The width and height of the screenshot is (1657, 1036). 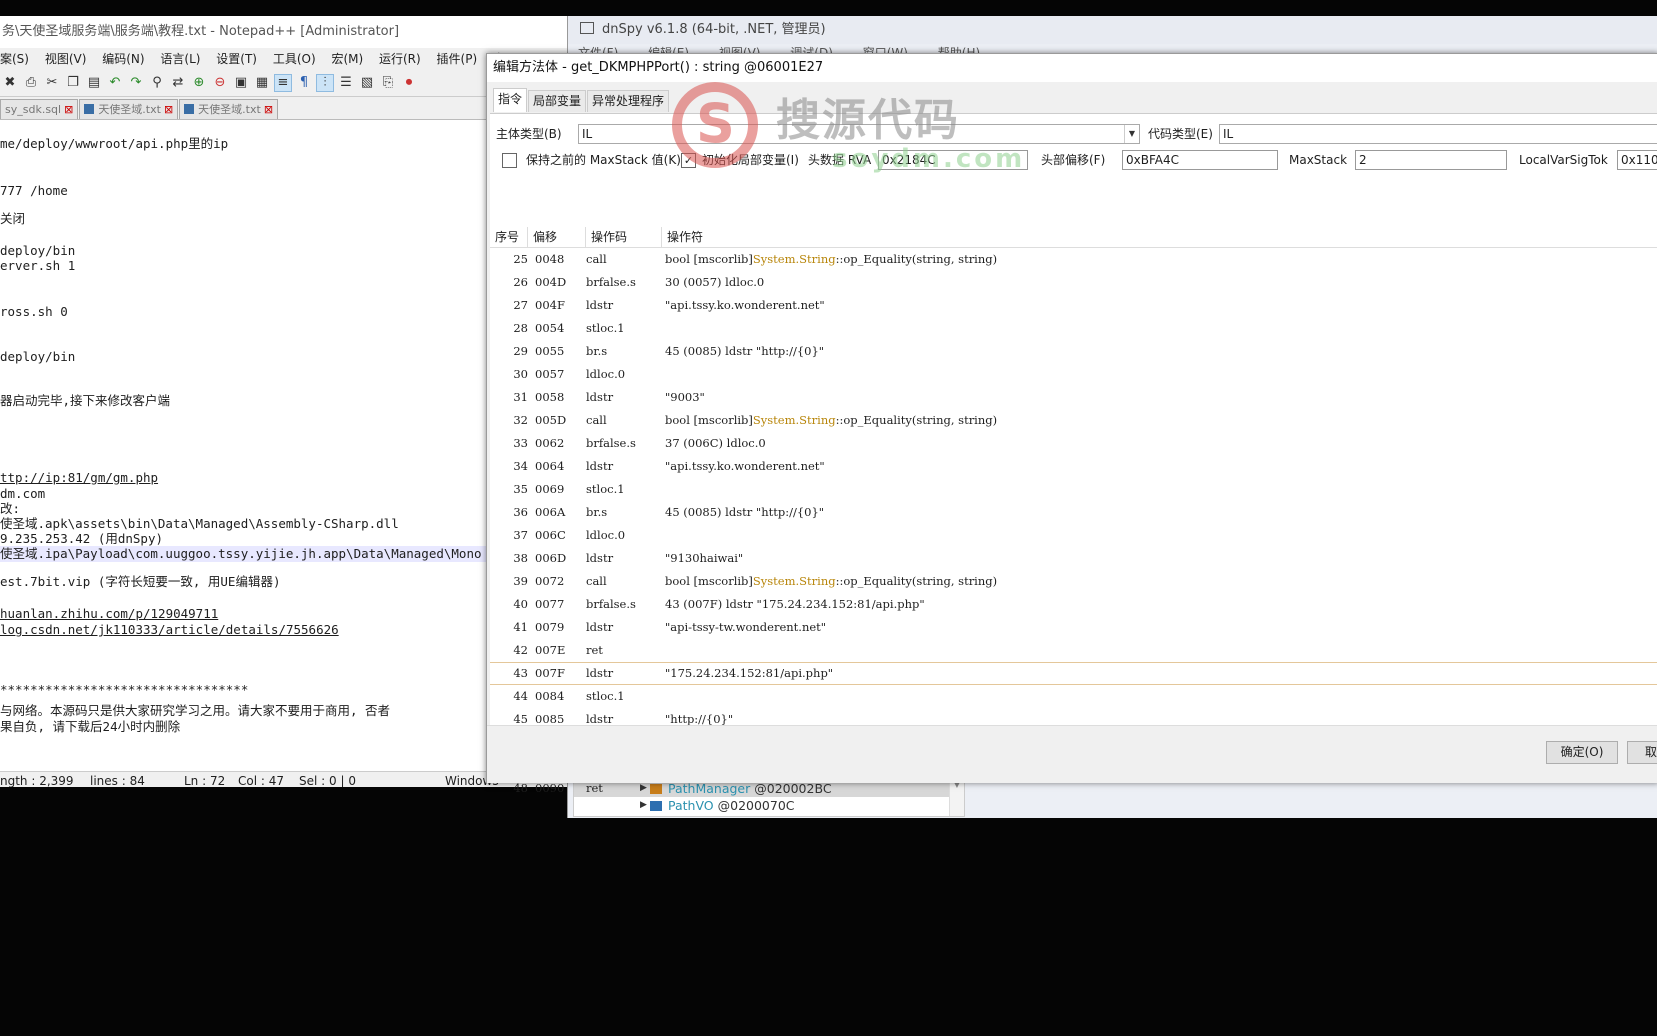 I want to click on row-opcode: ldstr, so click(x=600, y=627).